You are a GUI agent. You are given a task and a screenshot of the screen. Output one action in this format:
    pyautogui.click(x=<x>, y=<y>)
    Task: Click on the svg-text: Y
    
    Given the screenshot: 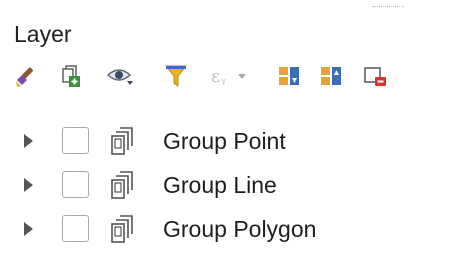 What is the action you would take?
    pyautogui.click(x=223, y=83)
    